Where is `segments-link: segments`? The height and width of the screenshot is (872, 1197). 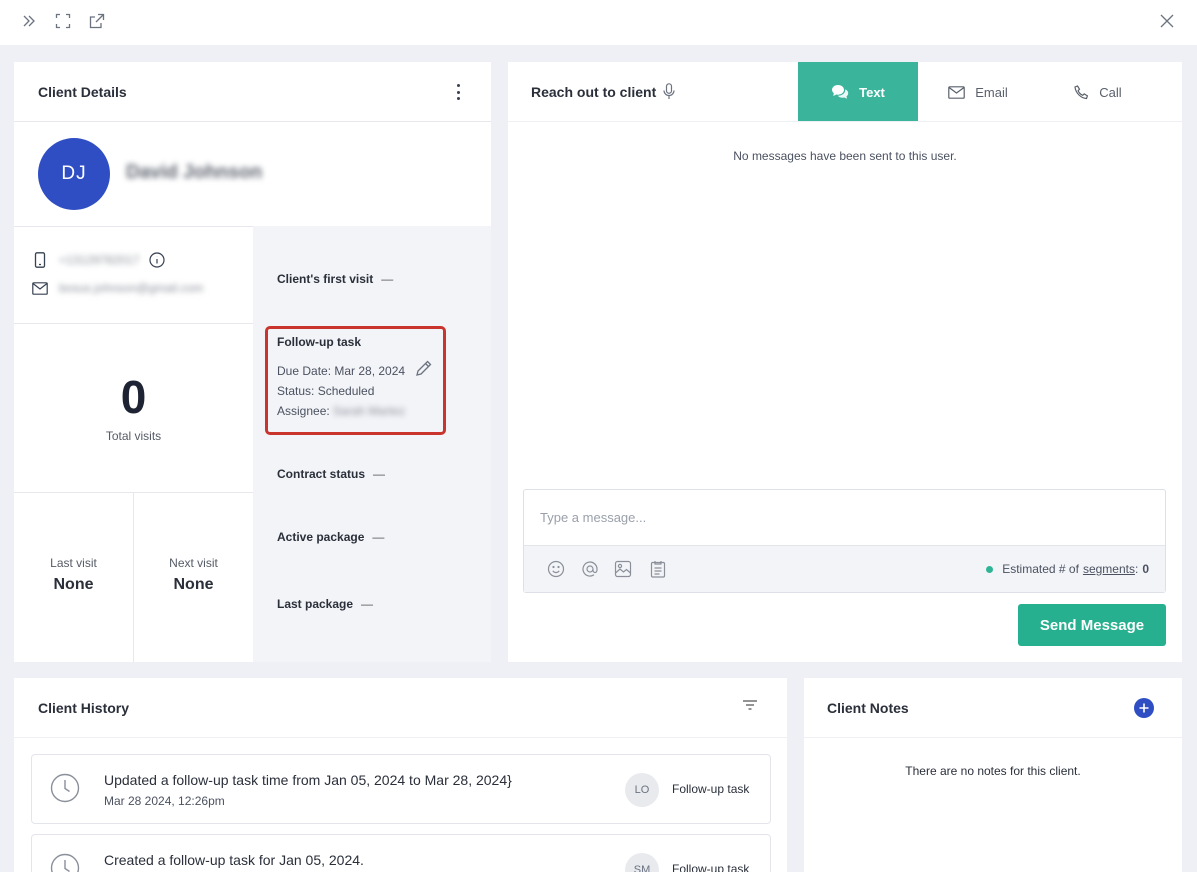
segments-link: segments is located at coordinates (1109, 569).